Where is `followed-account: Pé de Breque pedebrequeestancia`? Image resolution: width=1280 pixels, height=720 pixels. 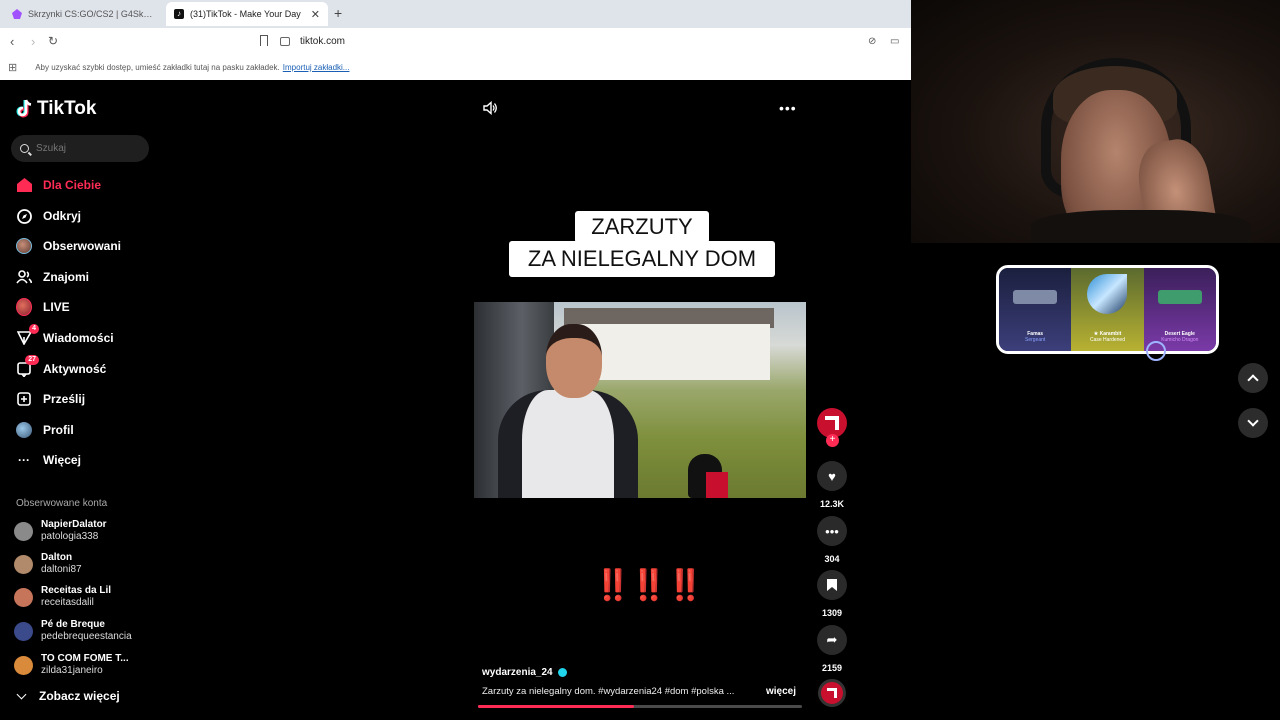
followed-account: Pé de Breque pedebrequeestancia is located at coordinates (73, 631).